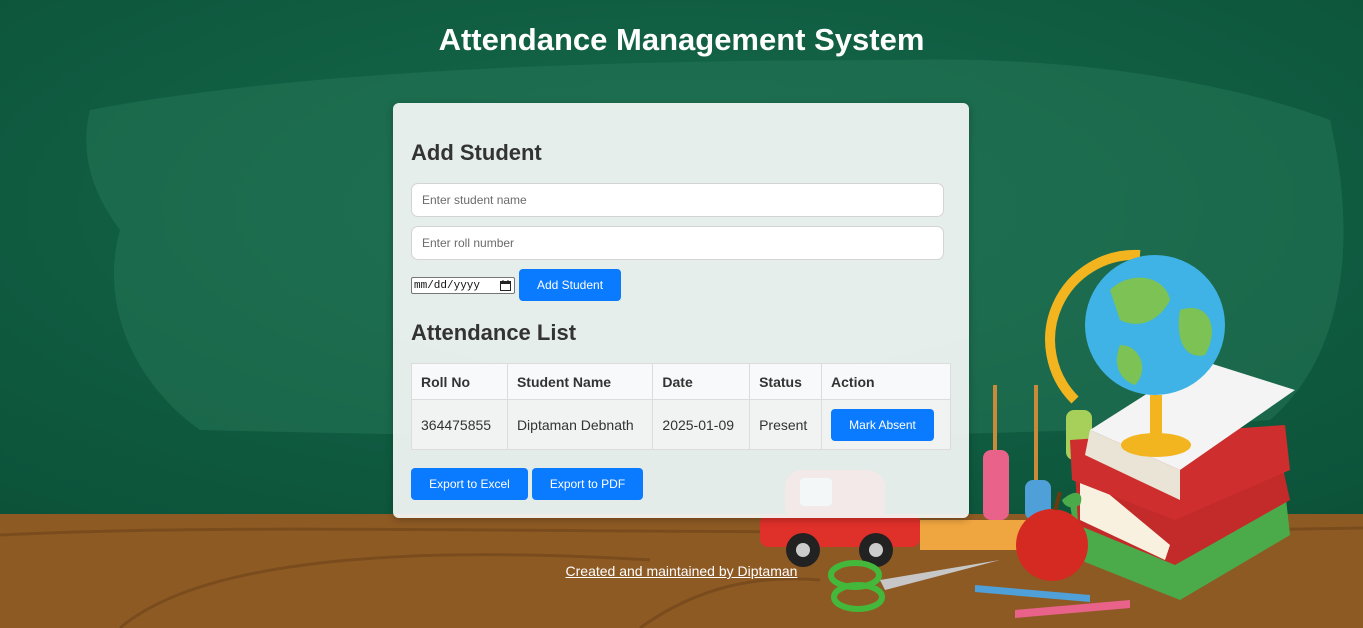 Image resolution: width=1363 pixels, height=628 pixels. What do you see at coordinates (681, 39) in the screenshot?
I see `page-title: Attendance Management System` at bounding box center [681, 39].